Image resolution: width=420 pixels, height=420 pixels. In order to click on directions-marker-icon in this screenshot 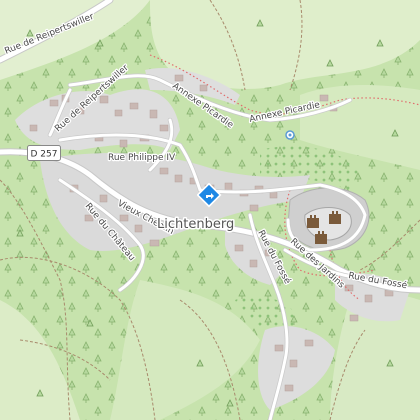, I will do `click(210, 196)`.